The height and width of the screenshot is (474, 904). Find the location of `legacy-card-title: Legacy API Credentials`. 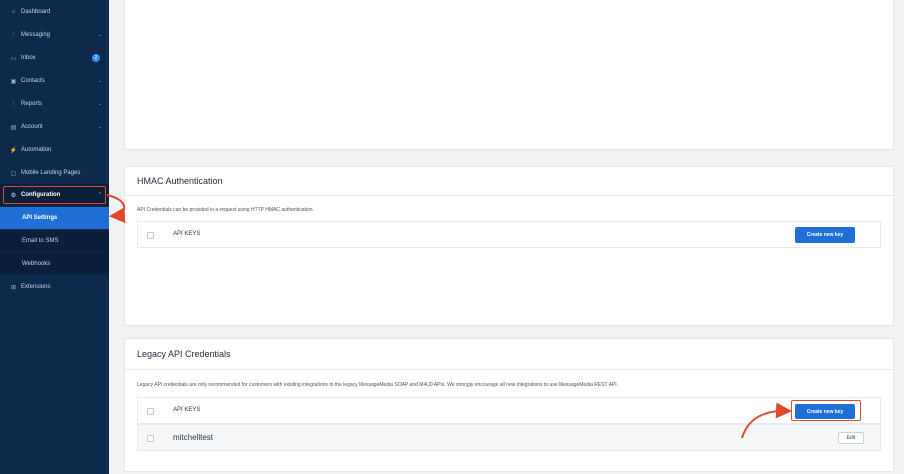

legacy-card-title: Legacy API Credentials is located at coordinates (184, 354).